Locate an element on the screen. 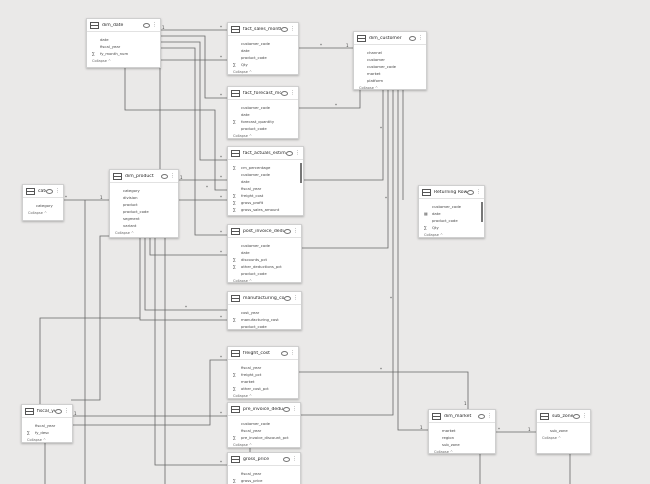 The width and height of the screenshot is (650, 484). field-row: variant is located at coordinates (144, 225).